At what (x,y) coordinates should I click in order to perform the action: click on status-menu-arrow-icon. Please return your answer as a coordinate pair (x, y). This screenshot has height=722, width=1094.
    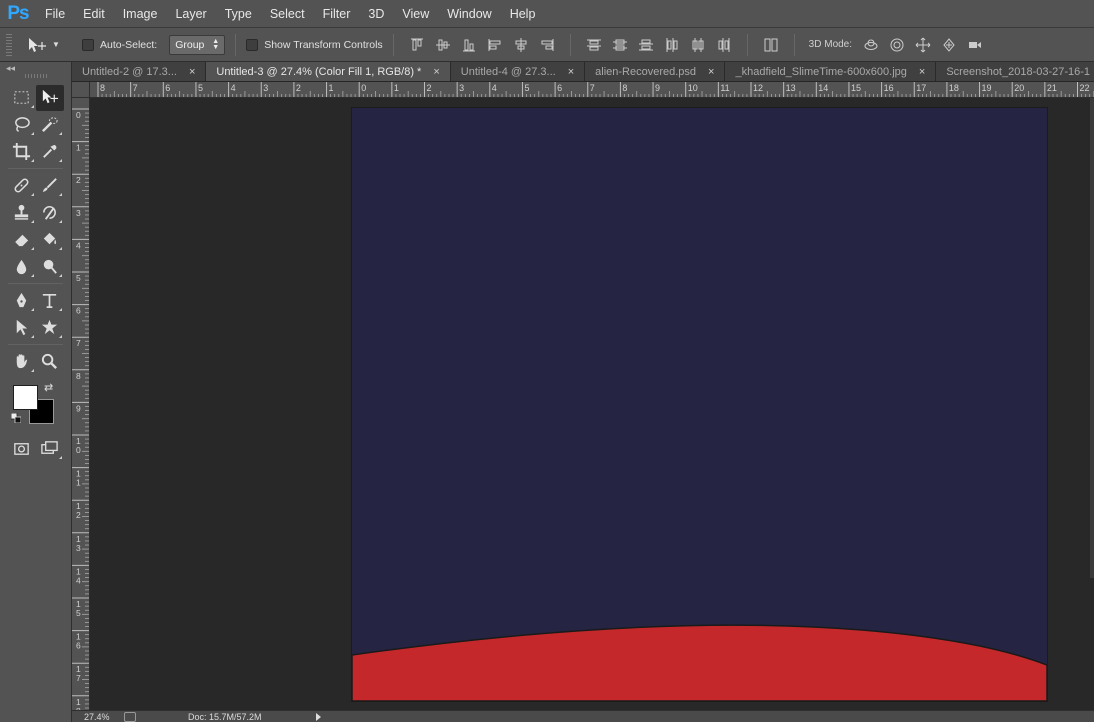
    Looking at the image, I should click on (318, 716).